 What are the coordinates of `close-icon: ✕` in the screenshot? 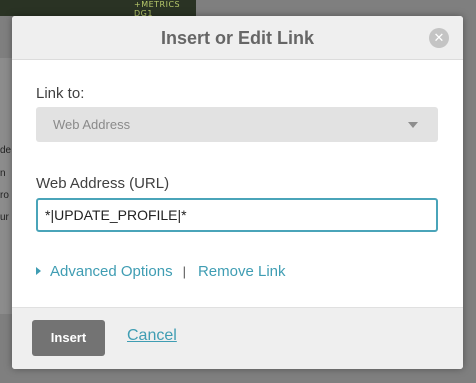 It's located at (439, 38).